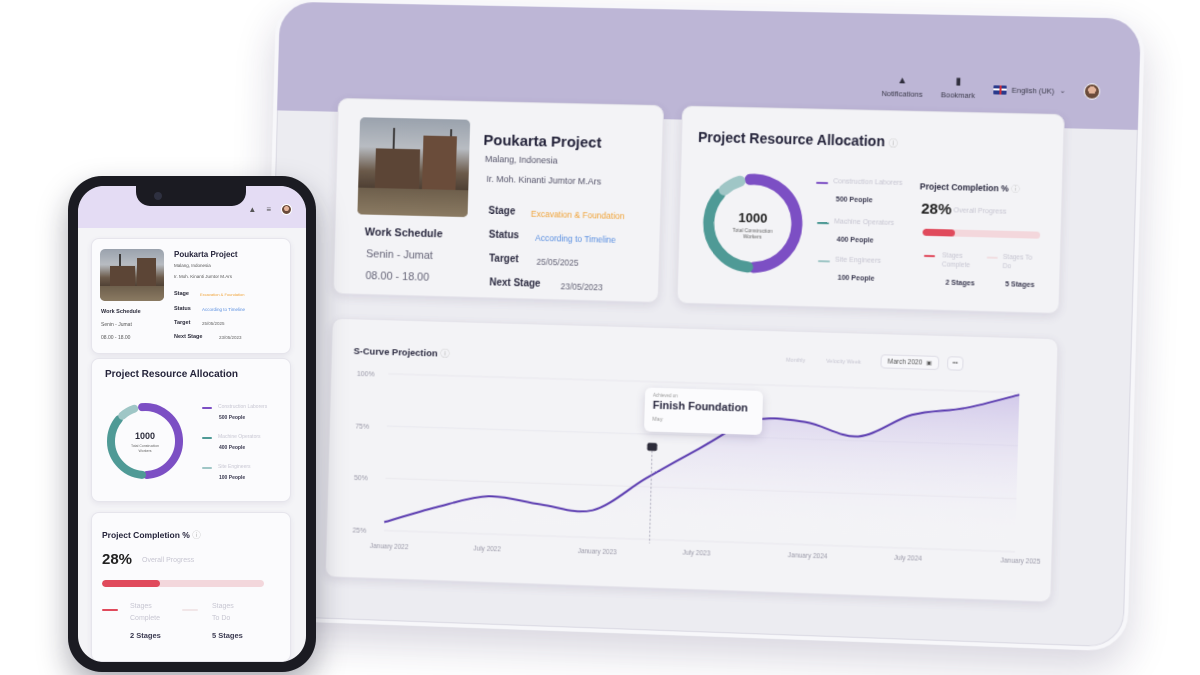 The width and height of the screenshot is (1200, 675). I want to click on phone-completion-progress-bar, so click(183, 583).